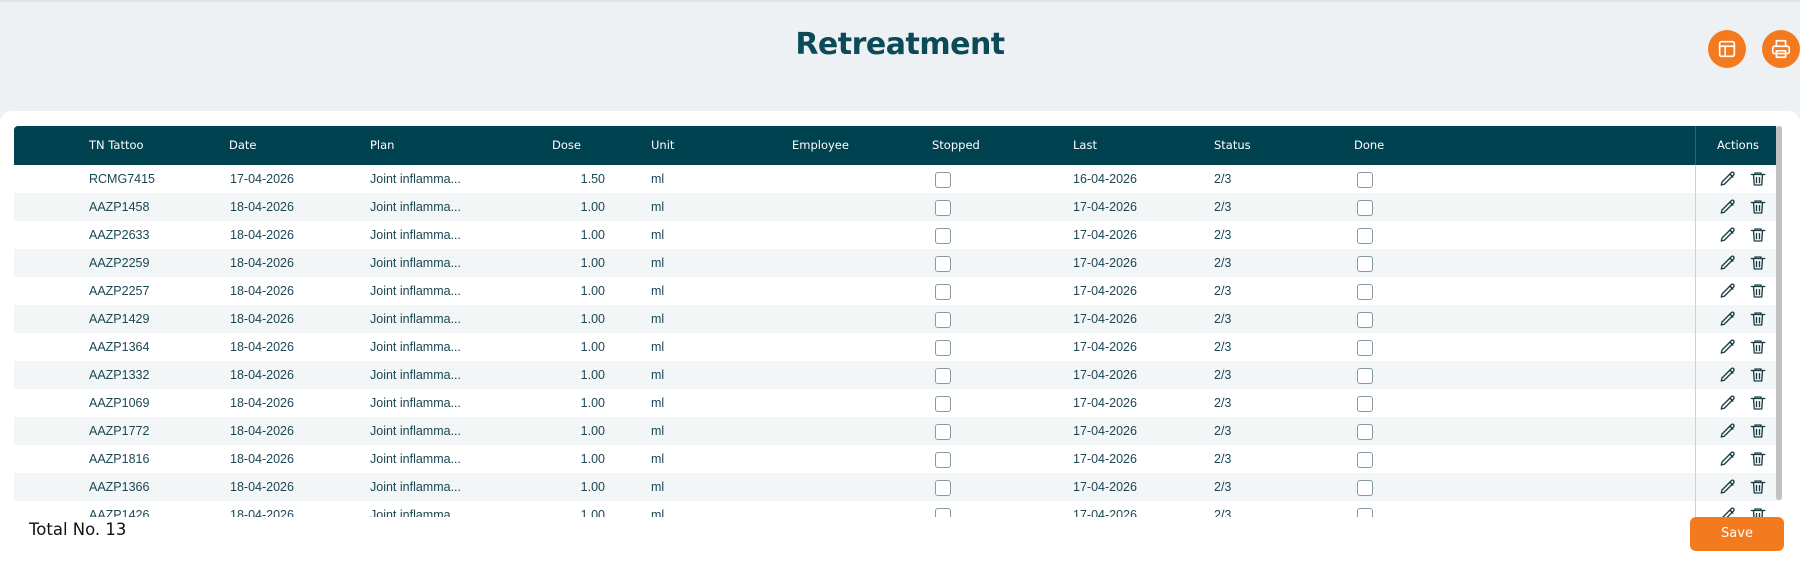 The height and width of the screenshot is (561, 1800). I want to click on print-button, so click(1781, 49).